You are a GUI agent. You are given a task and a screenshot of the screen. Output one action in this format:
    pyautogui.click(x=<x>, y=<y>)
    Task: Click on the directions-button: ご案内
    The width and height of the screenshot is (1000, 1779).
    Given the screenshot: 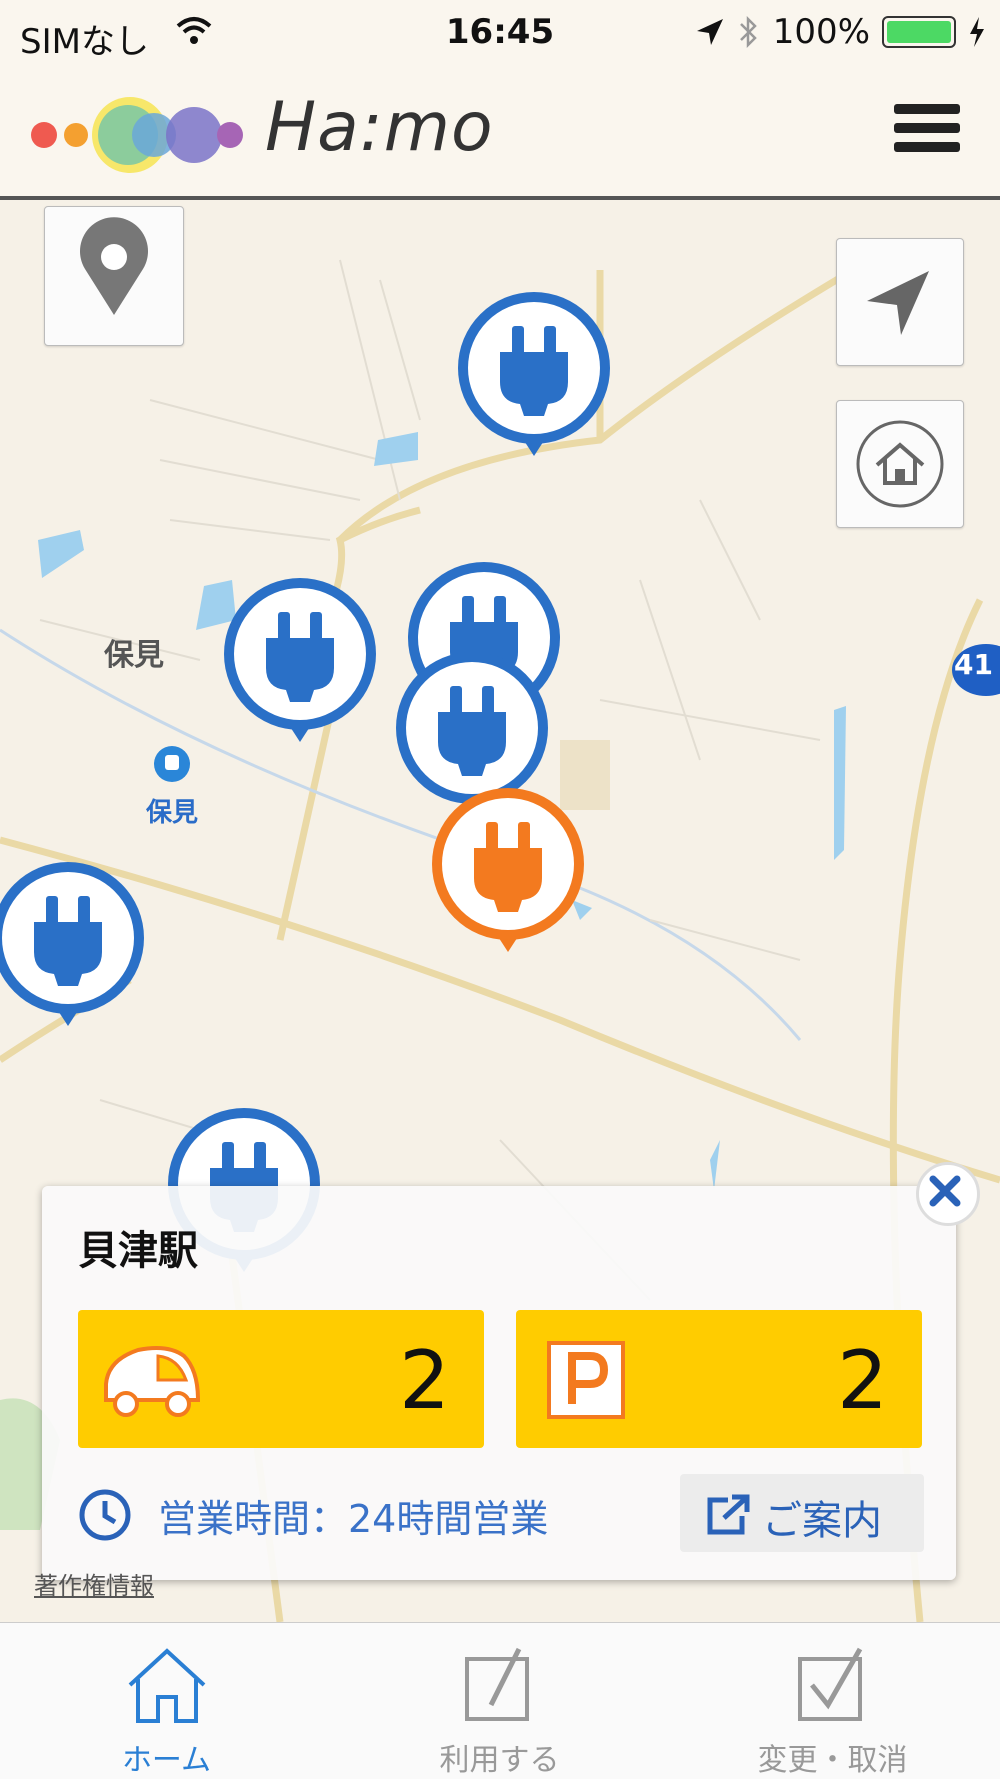 What is the action you would take?
    pyautogui.click(x=802, y=1513)
    